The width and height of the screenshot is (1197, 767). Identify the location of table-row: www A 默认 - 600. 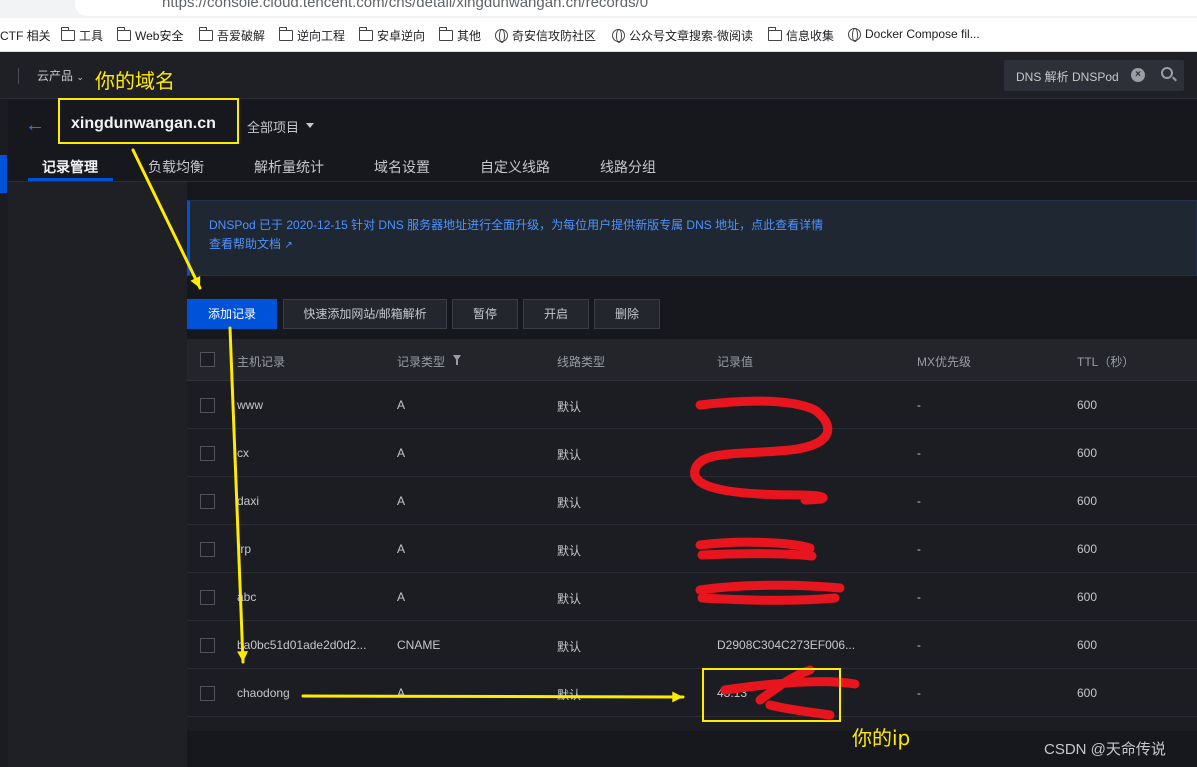
(692, 405).